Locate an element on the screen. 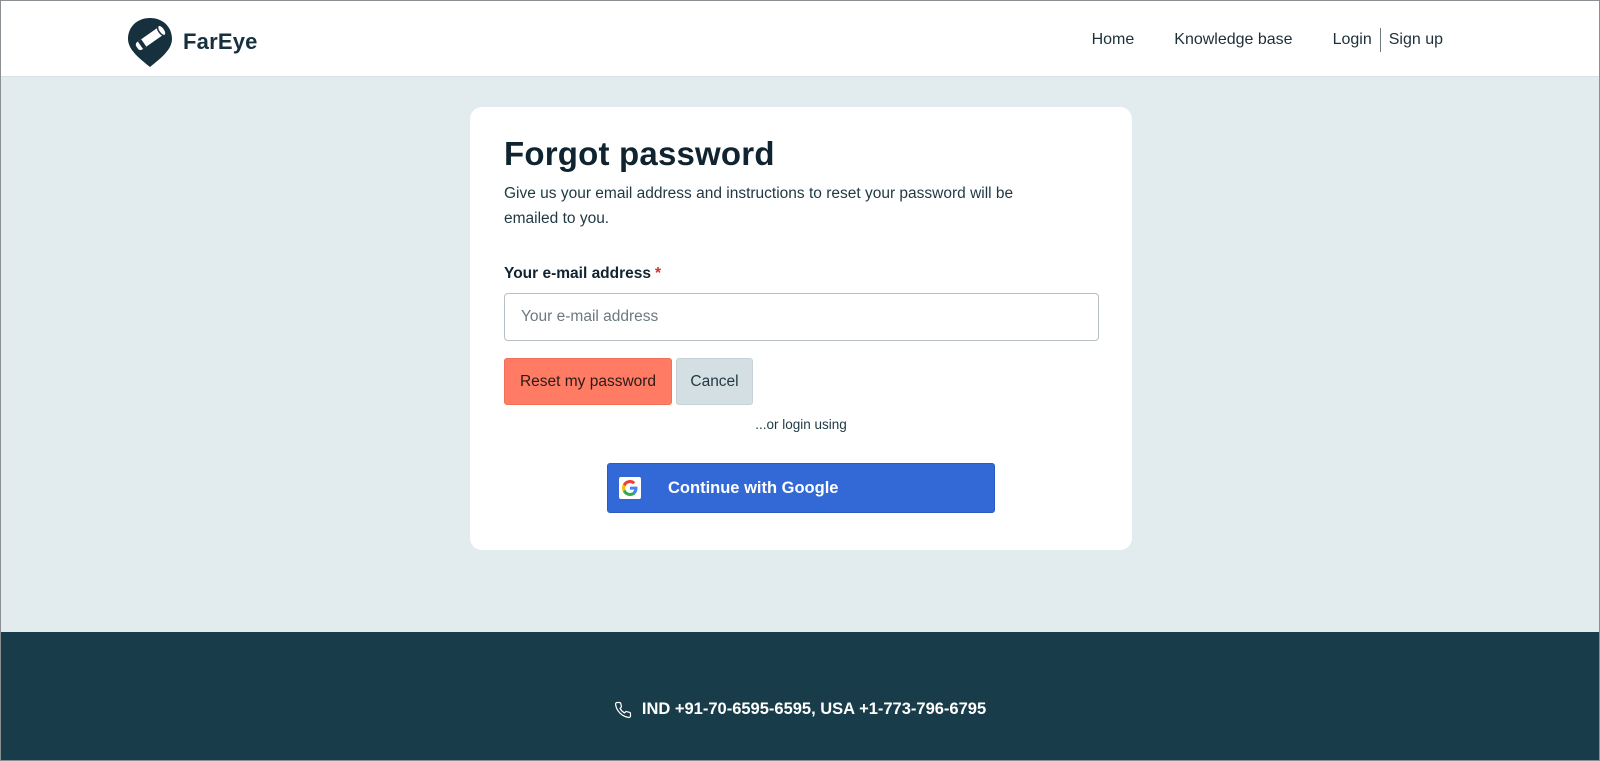  main-nav: Home Knowledge base Login Sign up is located at coordinates (1267, 40).